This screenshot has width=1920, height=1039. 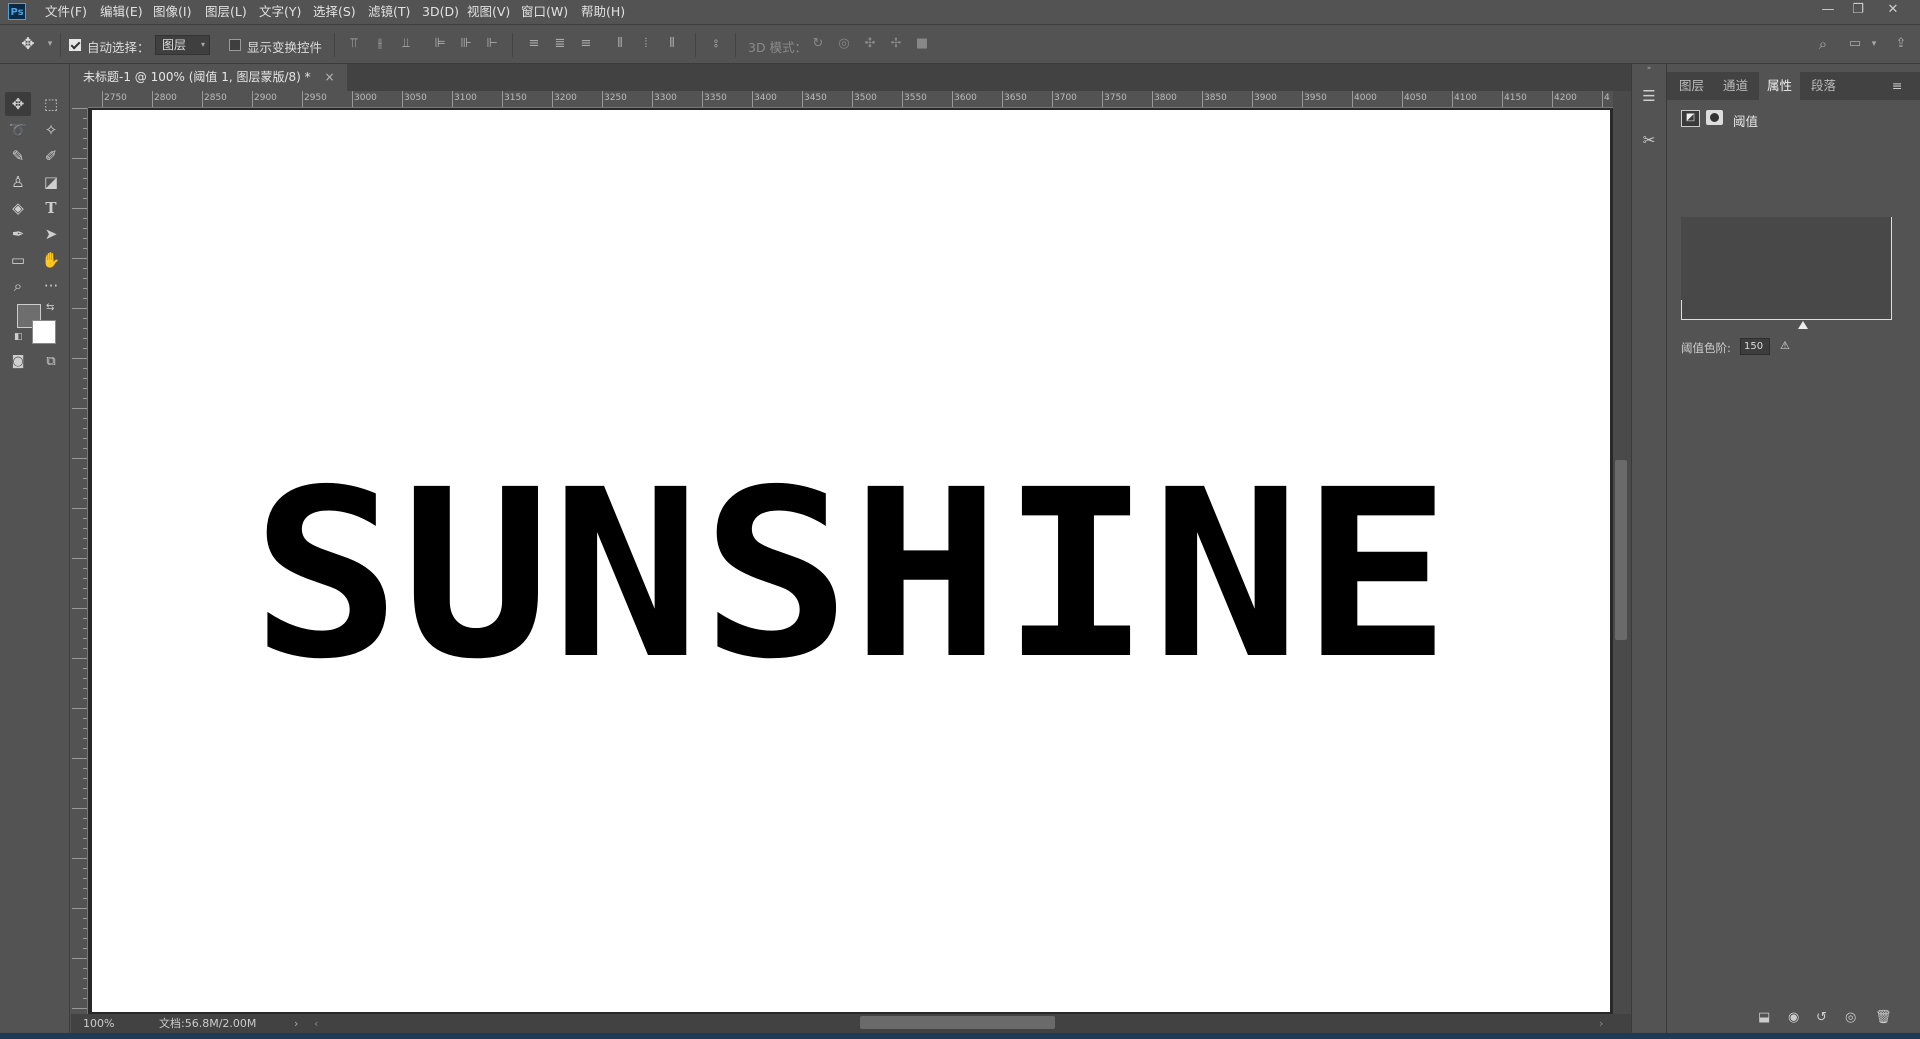 I want to click on distribute-vcenter-icon: ≣, so click(x=560, y=44).